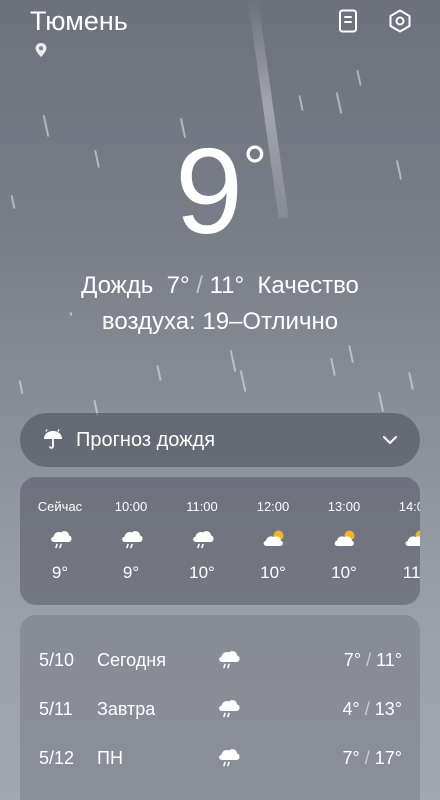  Describe the element at coordinates (308, 285) in the screenshot. I see `air-quality-label: Качество` at that location.